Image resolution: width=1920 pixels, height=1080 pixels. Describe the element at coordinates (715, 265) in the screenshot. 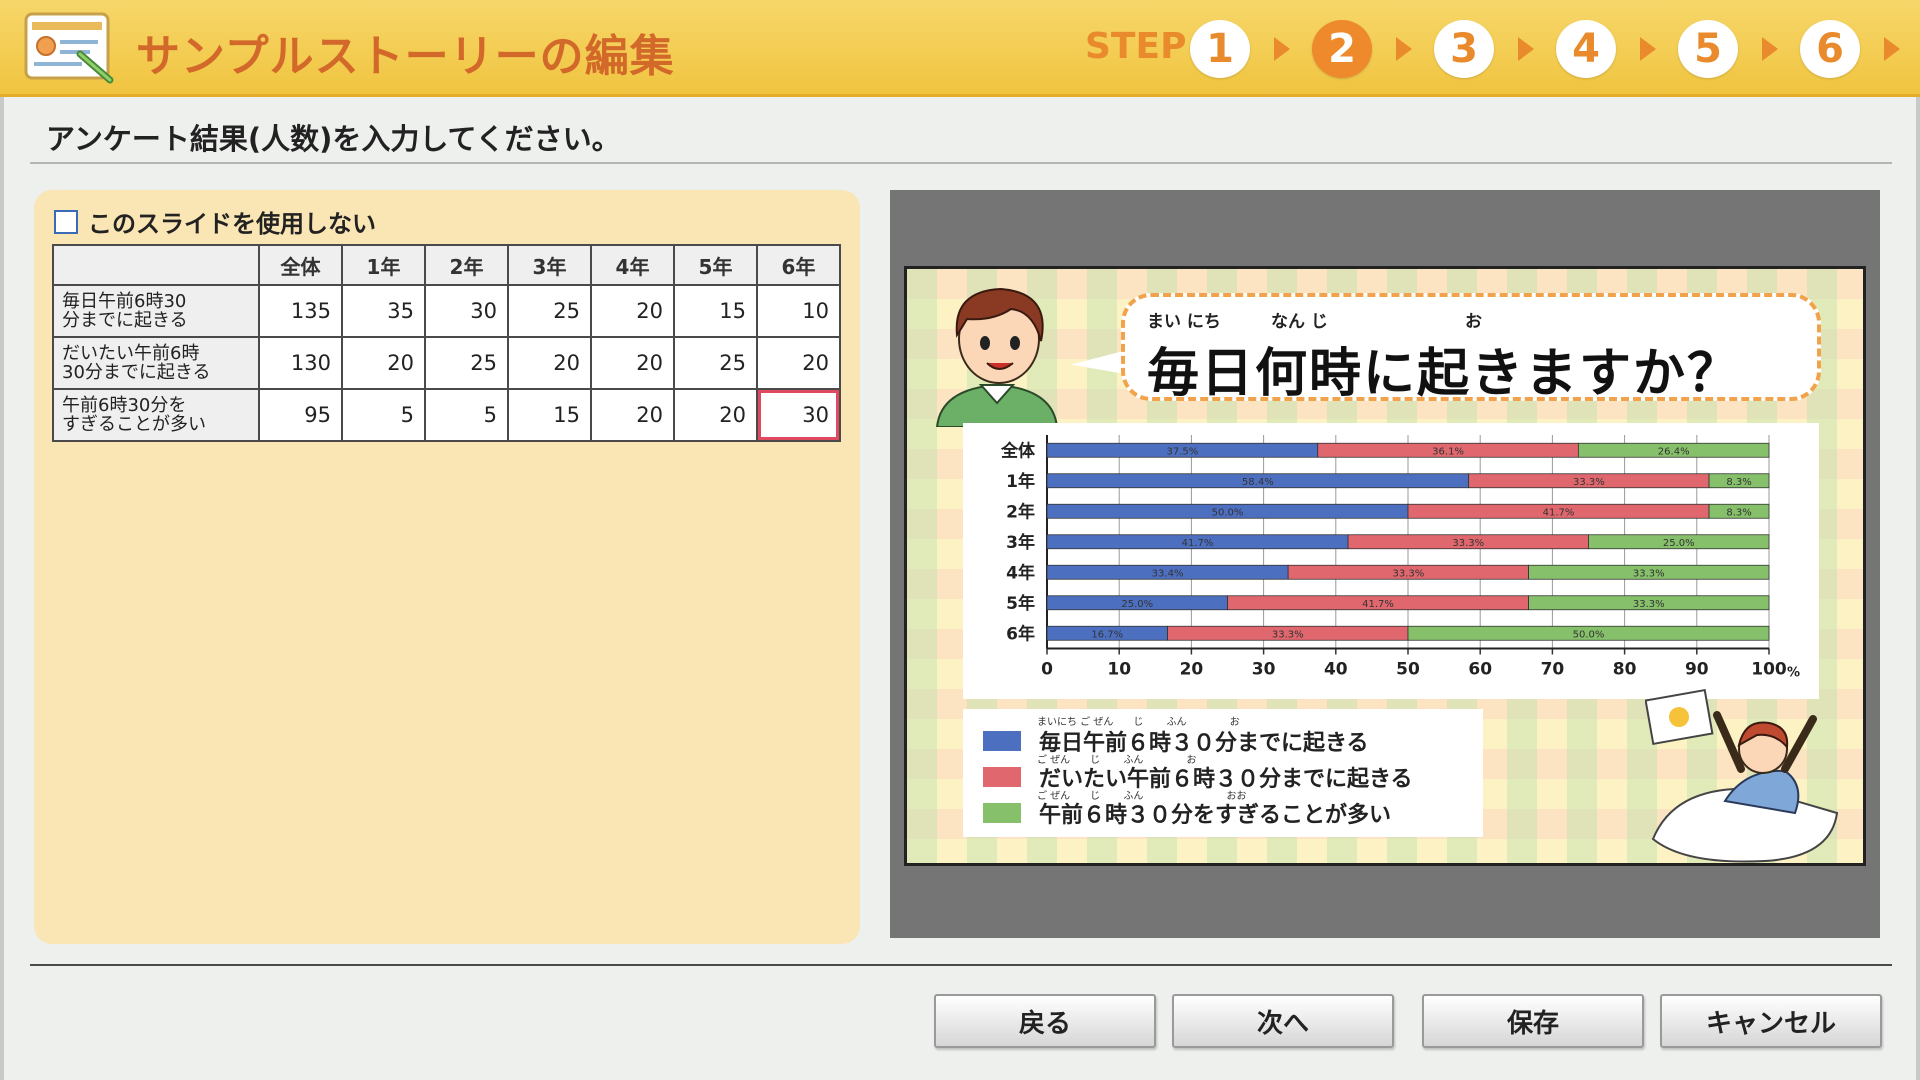

I see `column-header: 5年` at that location.